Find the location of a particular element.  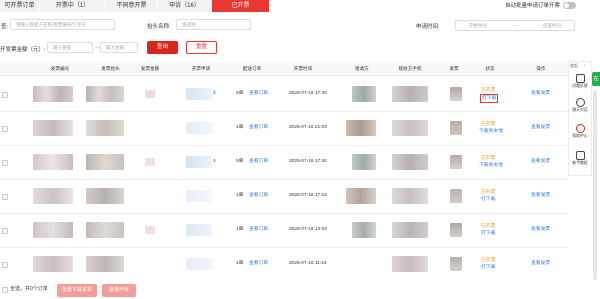

col-invoice-no: 发票编号 is located at coordinates (60, 68).